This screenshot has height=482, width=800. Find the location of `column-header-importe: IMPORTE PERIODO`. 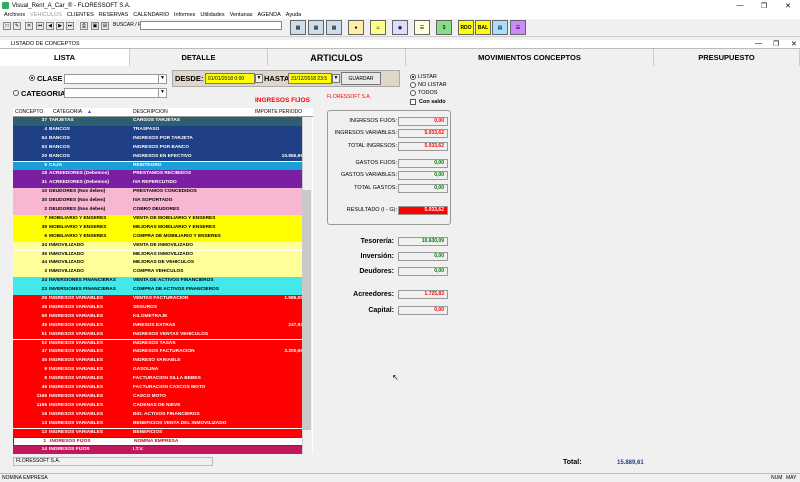

column-header-importe: IMPORTE PERIODO is located at coordinates (278, 112).